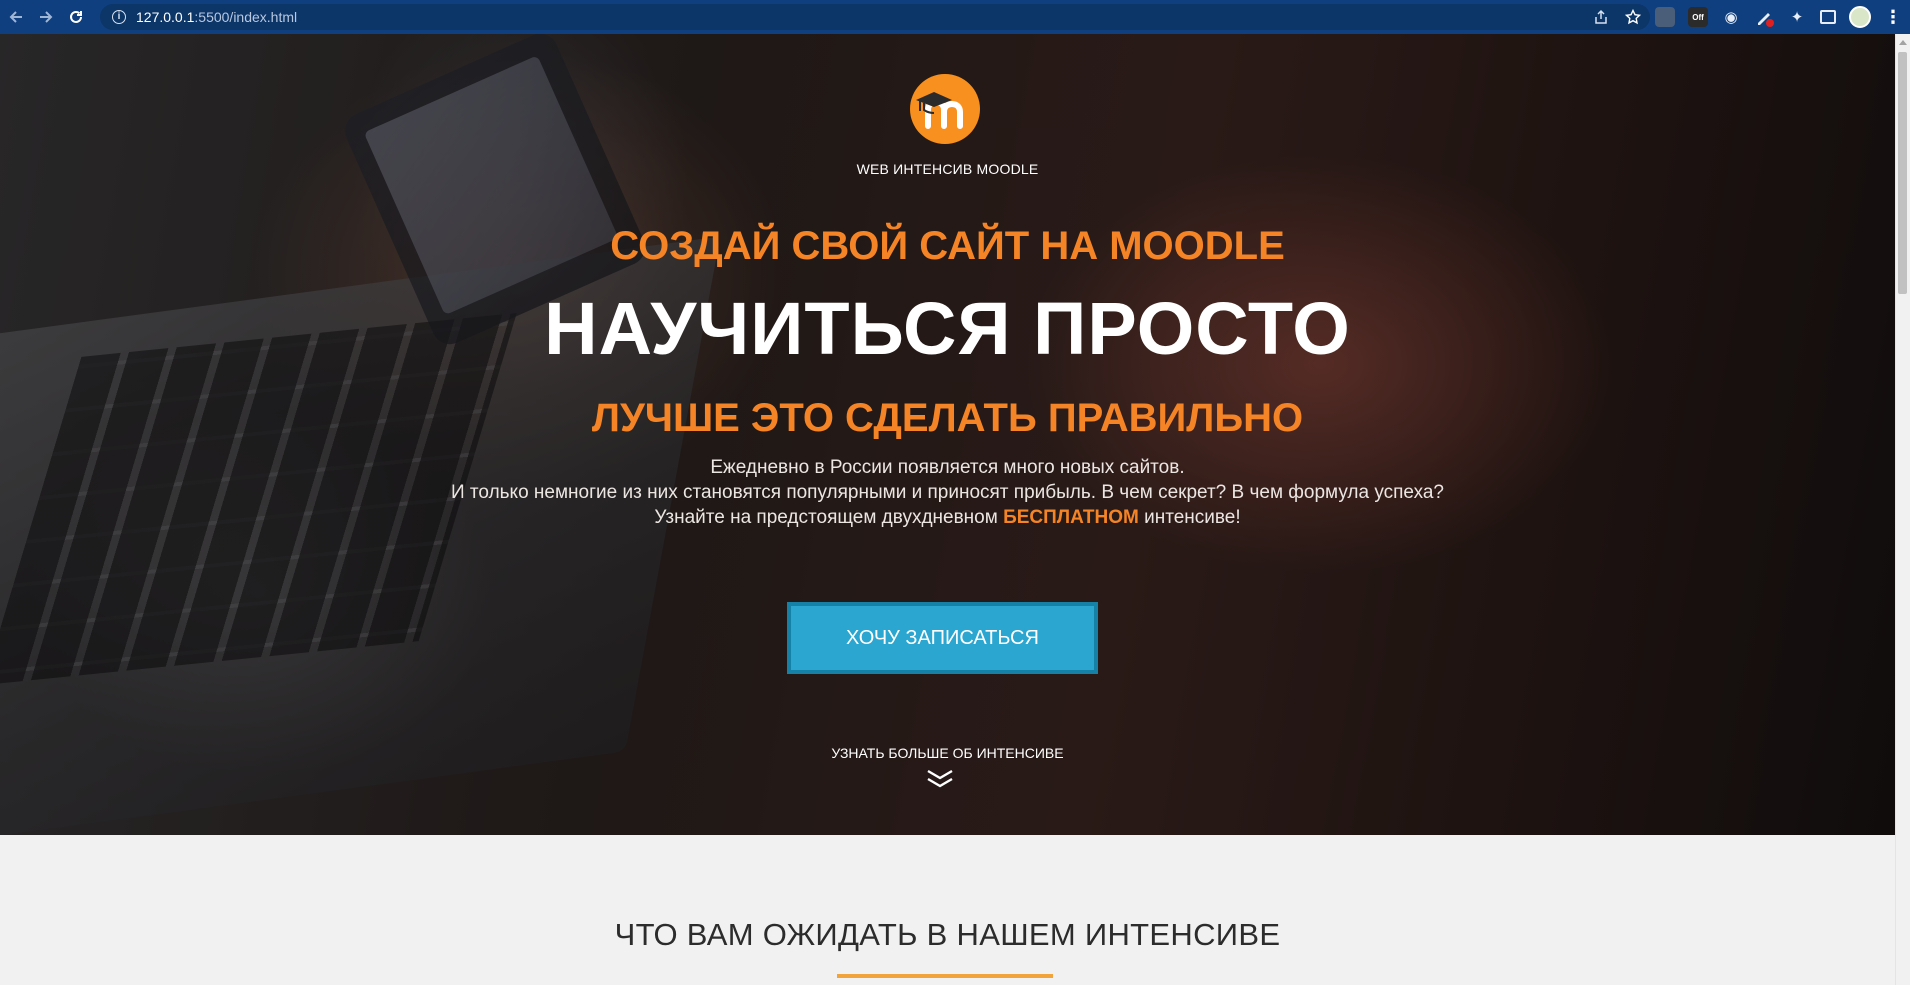  I want to click on share-icon, so click(1601, 17).